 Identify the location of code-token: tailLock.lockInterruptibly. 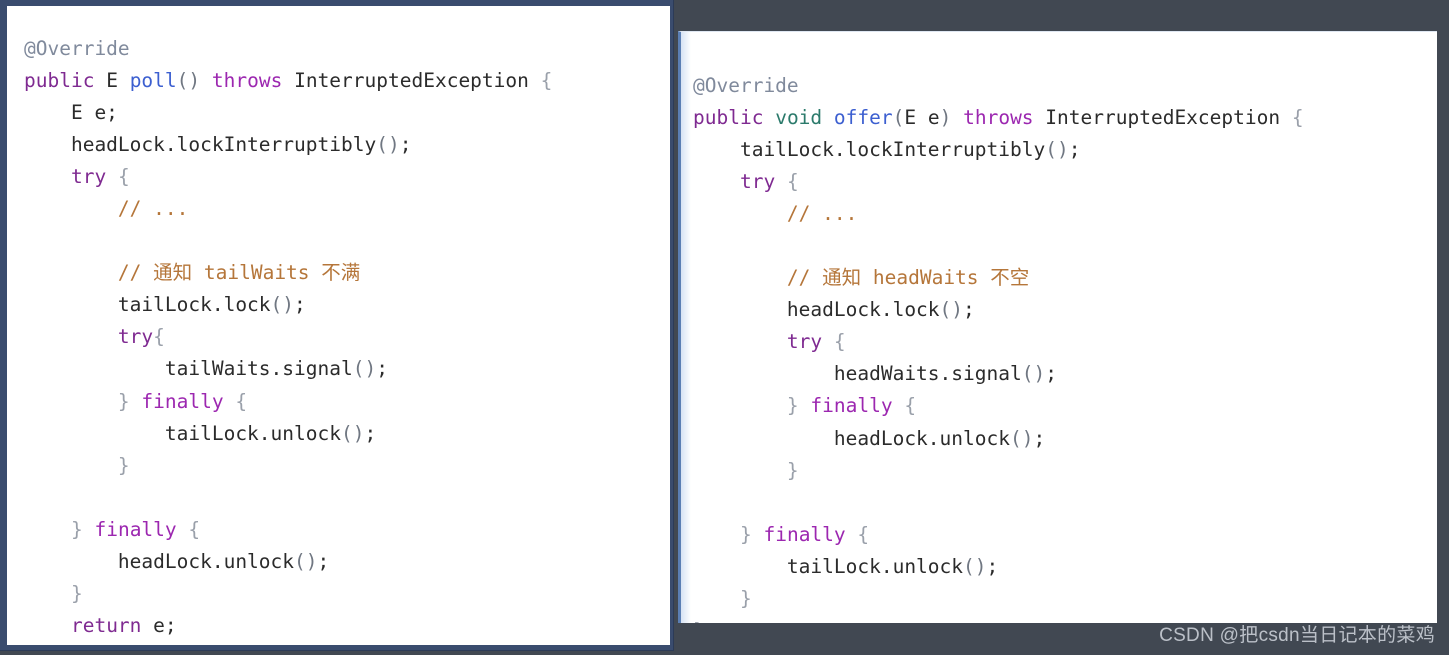
(869, 149).